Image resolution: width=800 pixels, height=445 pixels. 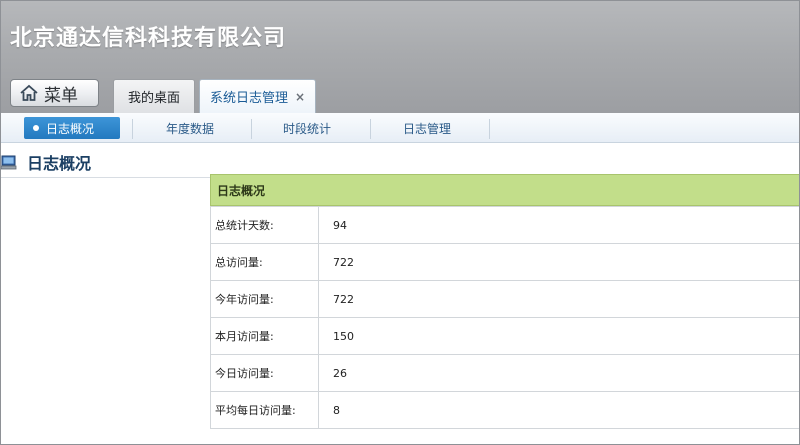 I want to click on row-label: 今日访问量:, so click(x=264, y=373).